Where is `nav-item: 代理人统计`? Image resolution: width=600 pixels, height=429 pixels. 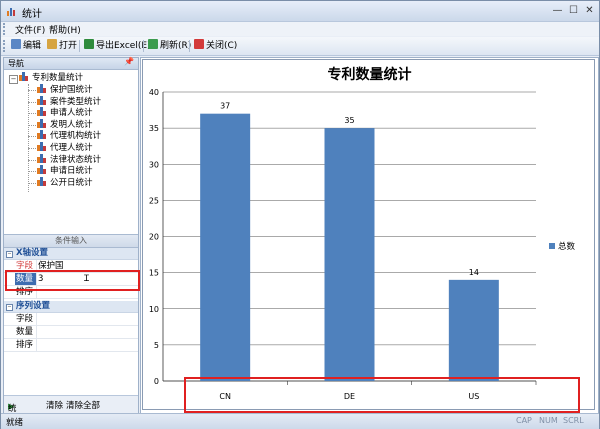 nav-item: 代理人统计 is located at coordinates (65, 148).